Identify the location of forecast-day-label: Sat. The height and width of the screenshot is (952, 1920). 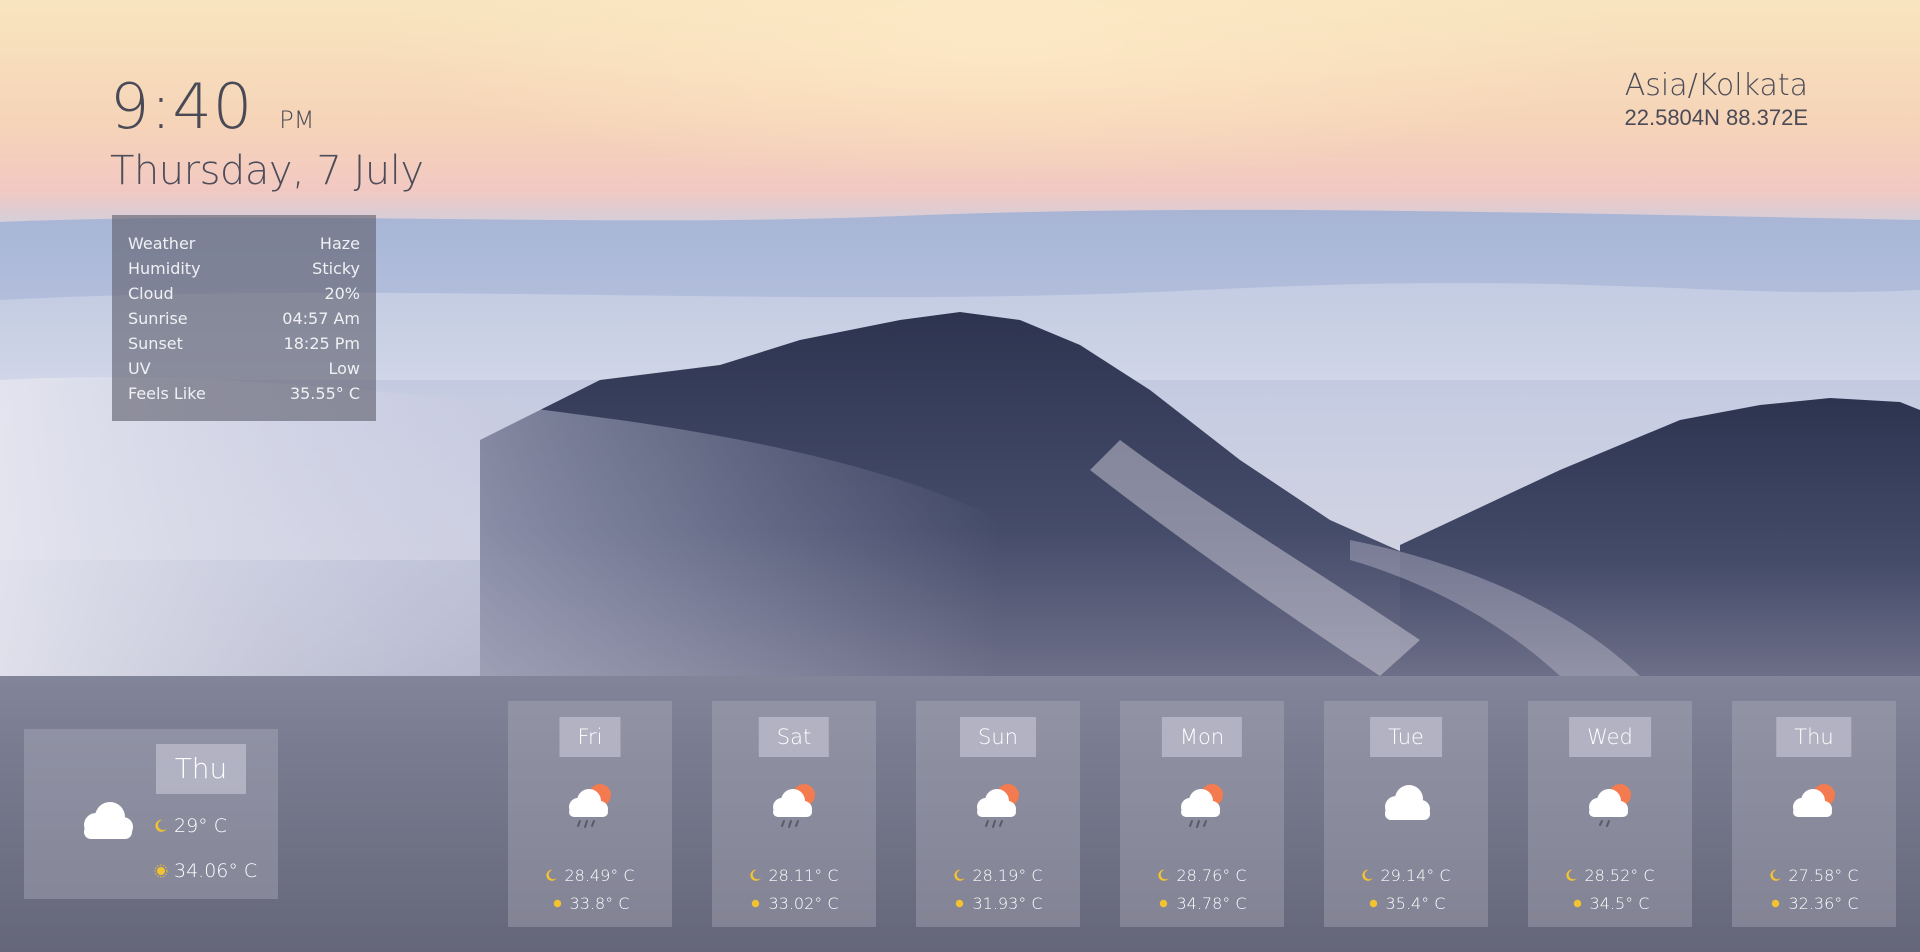
(794, 737).